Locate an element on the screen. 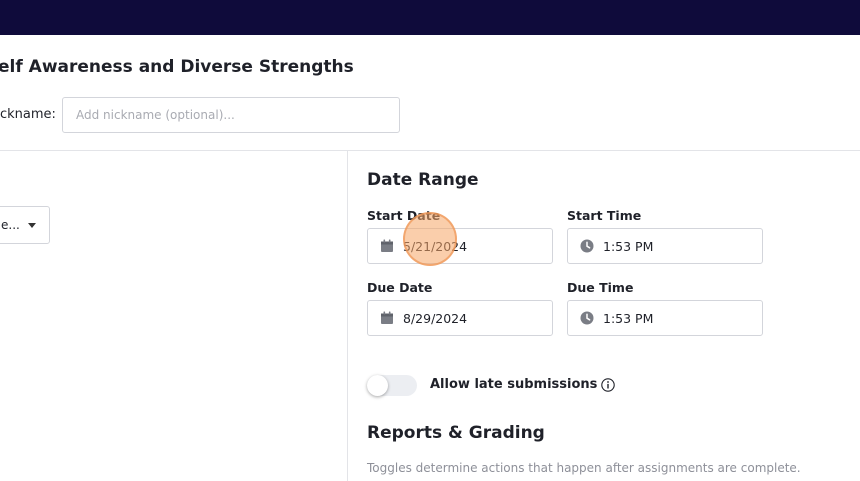 The image size is (860, 481). caret-down-icon is located at coordinates (32, 225).